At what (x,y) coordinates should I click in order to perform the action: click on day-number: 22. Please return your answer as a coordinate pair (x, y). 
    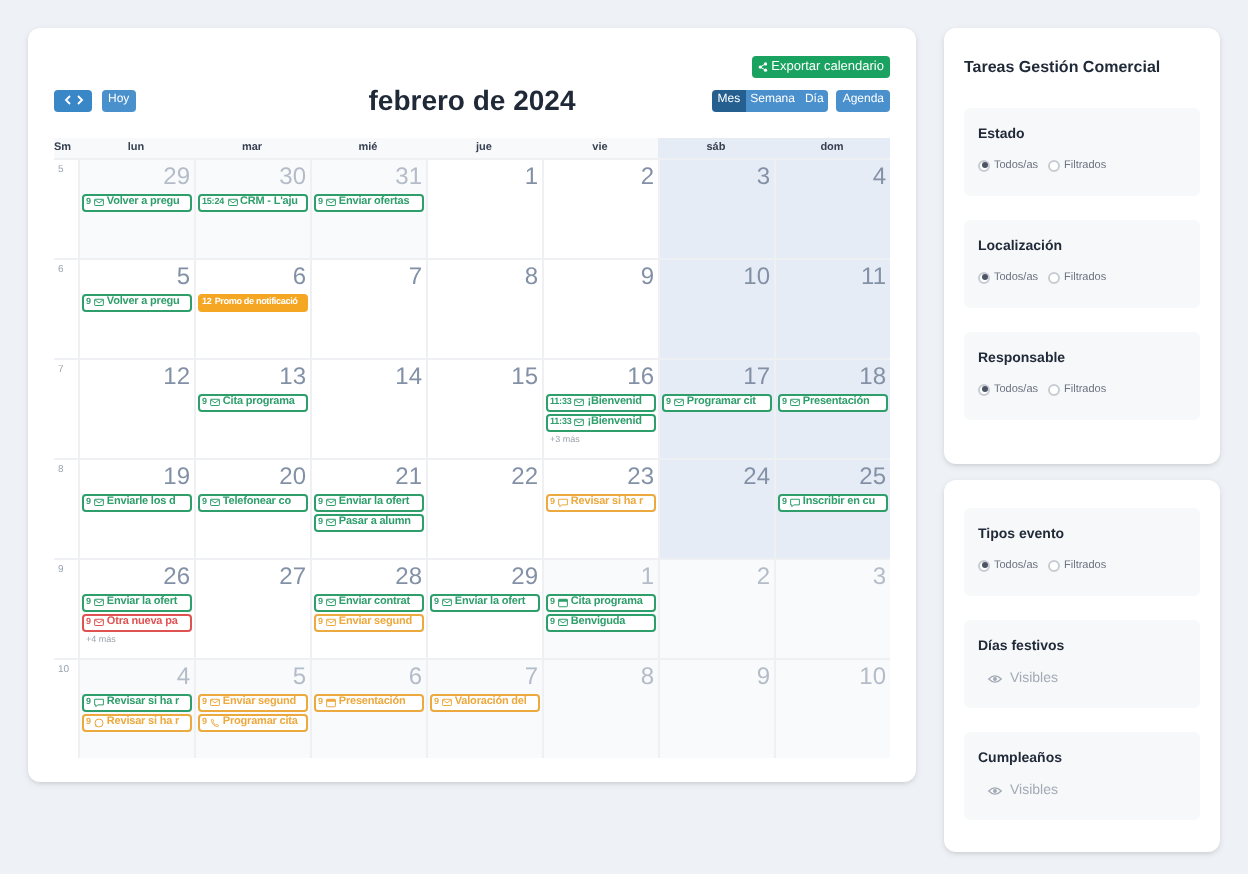
    Looking at the image, I should click on (485, 475).